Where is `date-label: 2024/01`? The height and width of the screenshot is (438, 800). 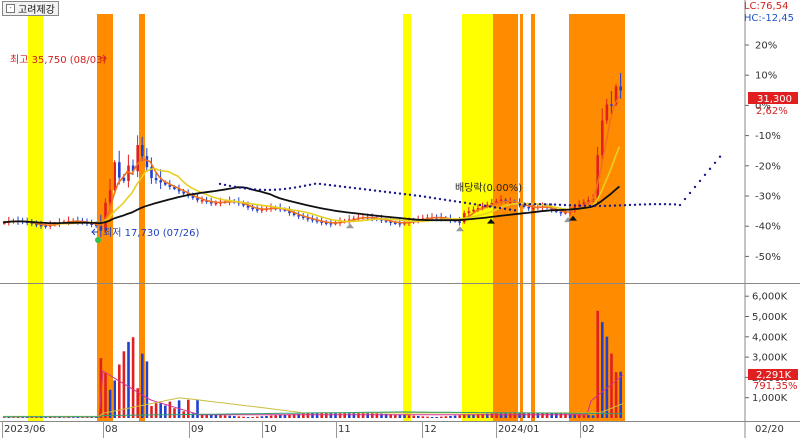 date-label: 2024/01 is located at coordinates (519, 429).